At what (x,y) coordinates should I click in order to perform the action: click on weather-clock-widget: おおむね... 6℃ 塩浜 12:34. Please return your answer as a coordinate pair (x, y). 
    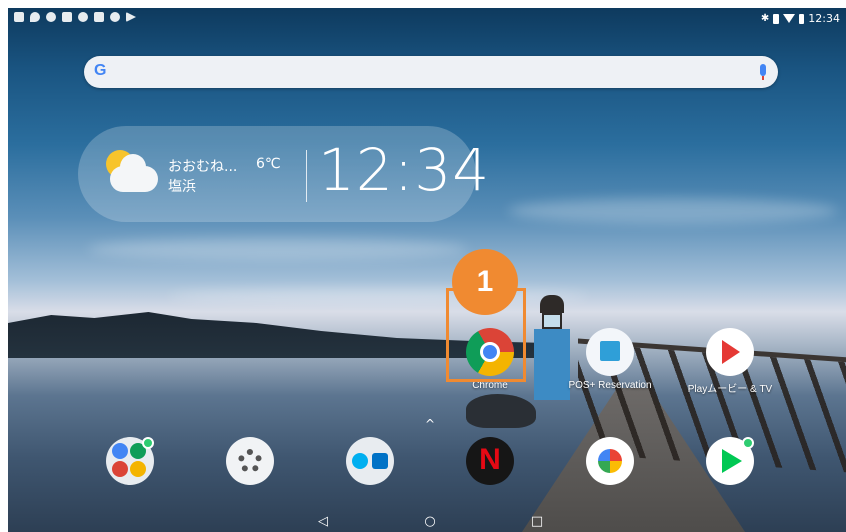
    Looking at the image, I should click on (283, 174).